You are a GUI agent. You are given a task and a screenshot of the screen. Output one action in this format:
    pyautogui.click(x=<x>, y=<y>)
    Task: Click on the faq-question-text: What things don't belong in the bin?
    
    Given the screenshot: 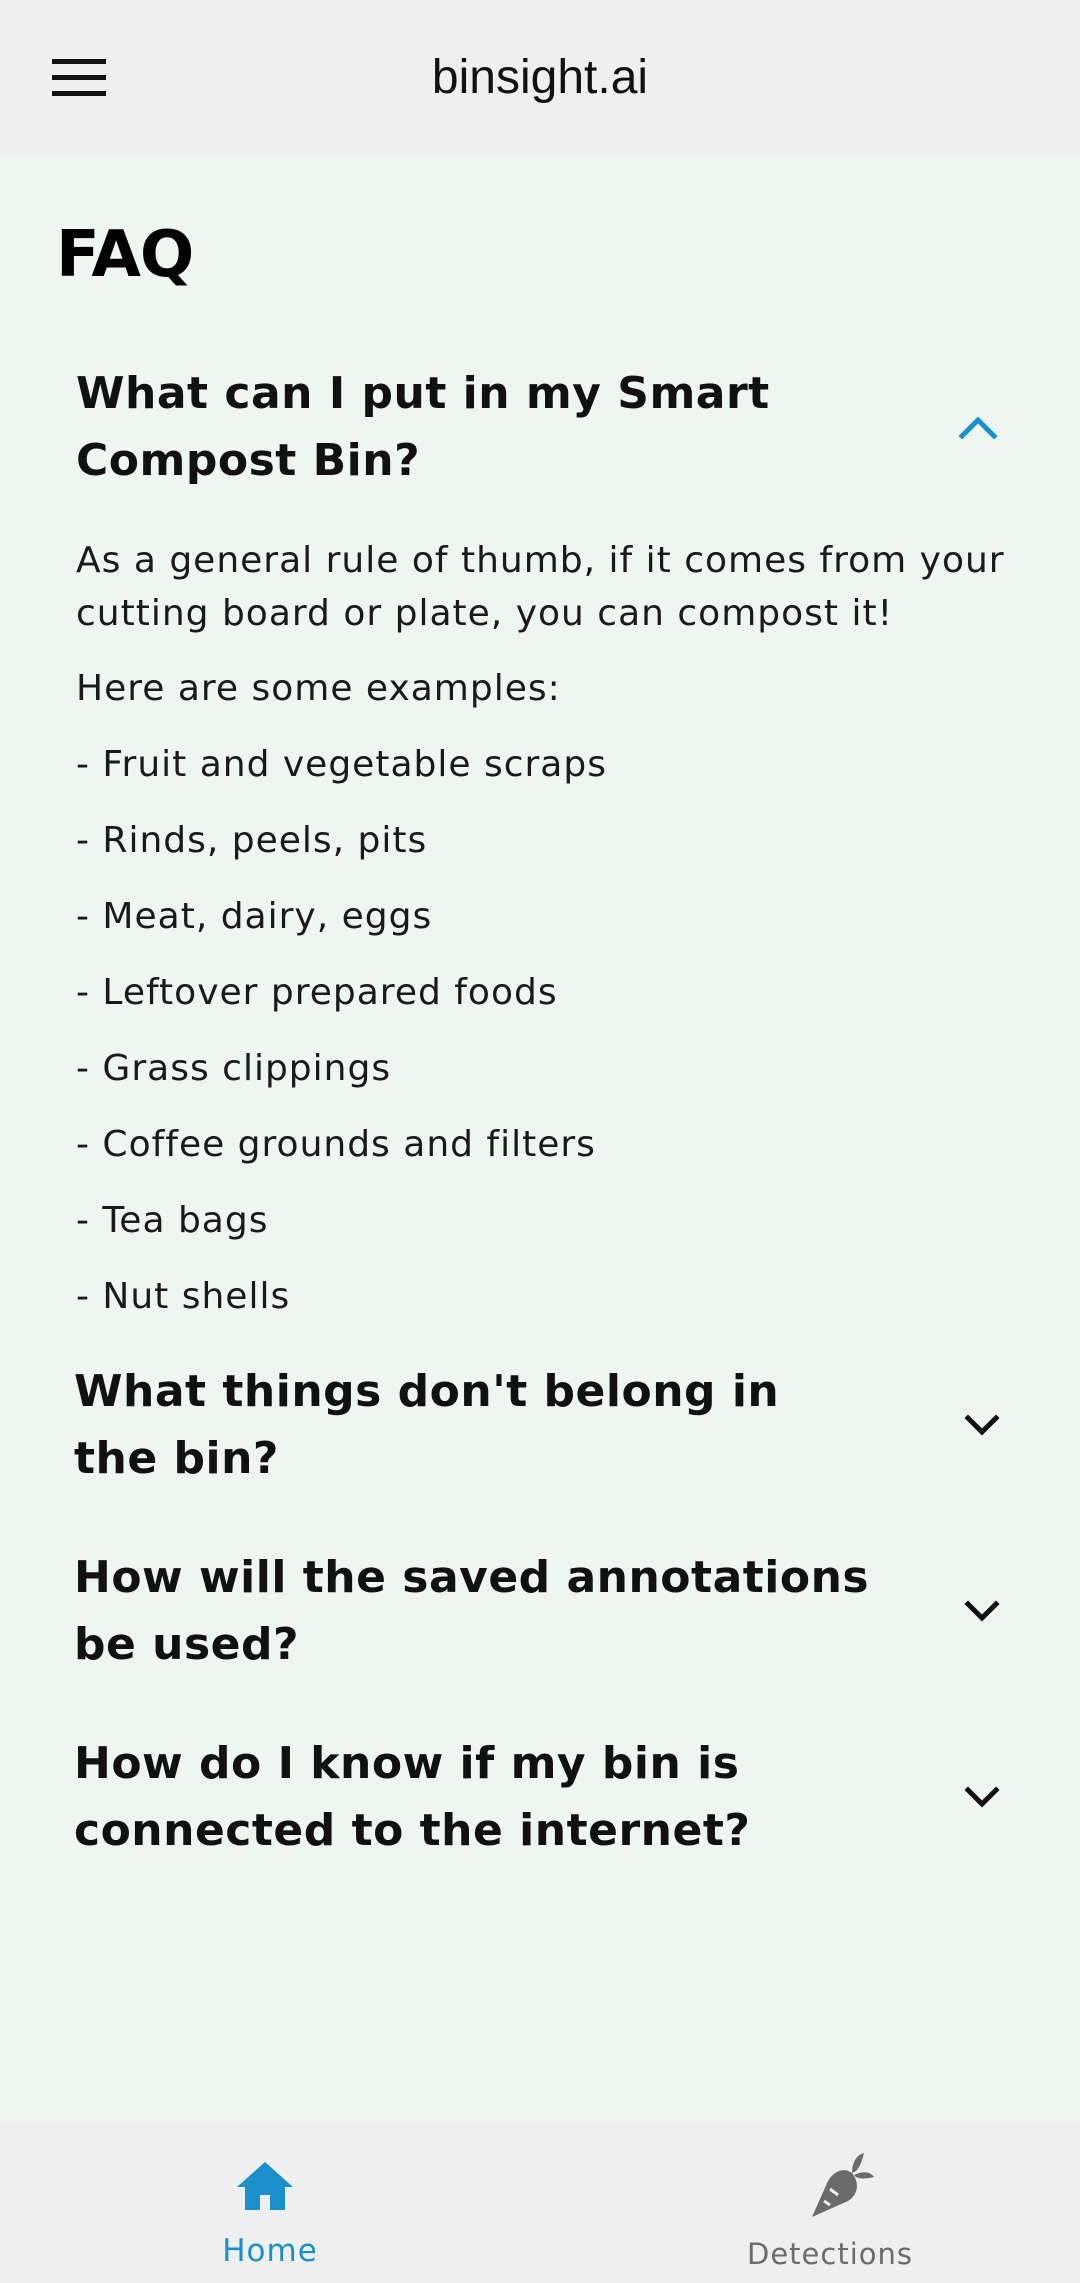 What is the action you would take?
    pyautogui.click(x=427, y=1425)
    